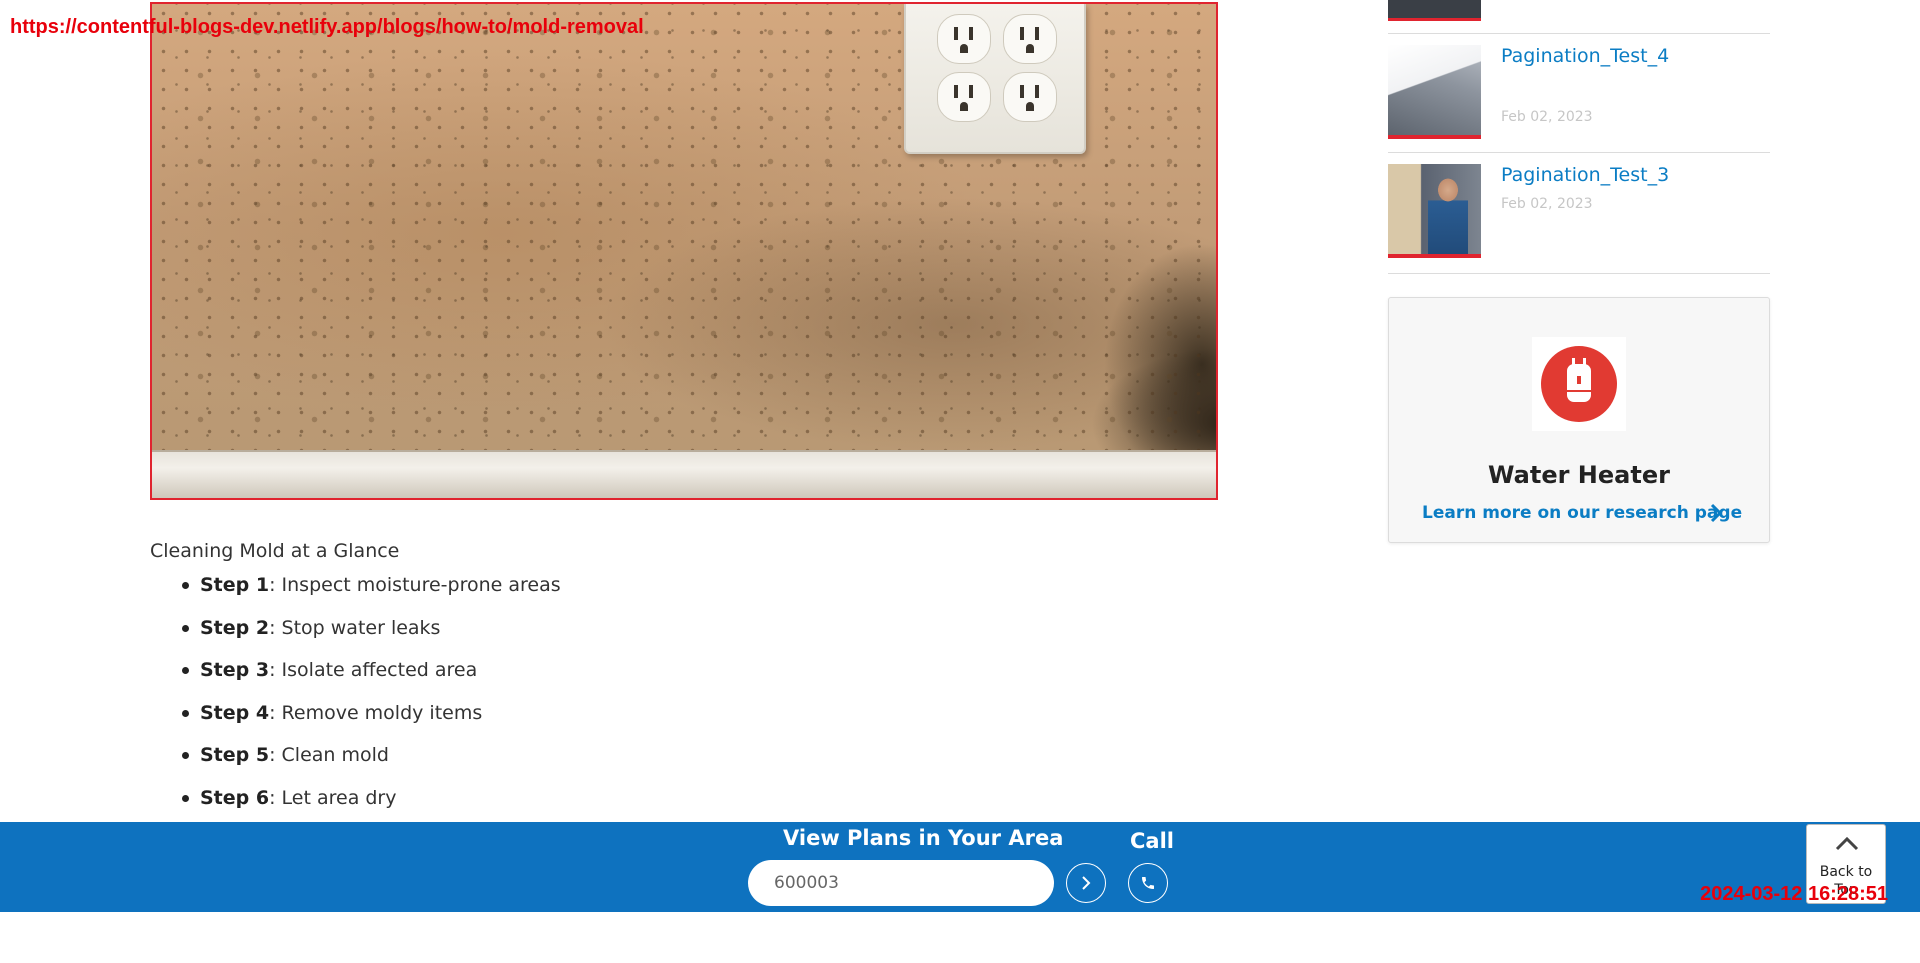  I want to click on step-text: : Isolate affected area, so click(373, 670).